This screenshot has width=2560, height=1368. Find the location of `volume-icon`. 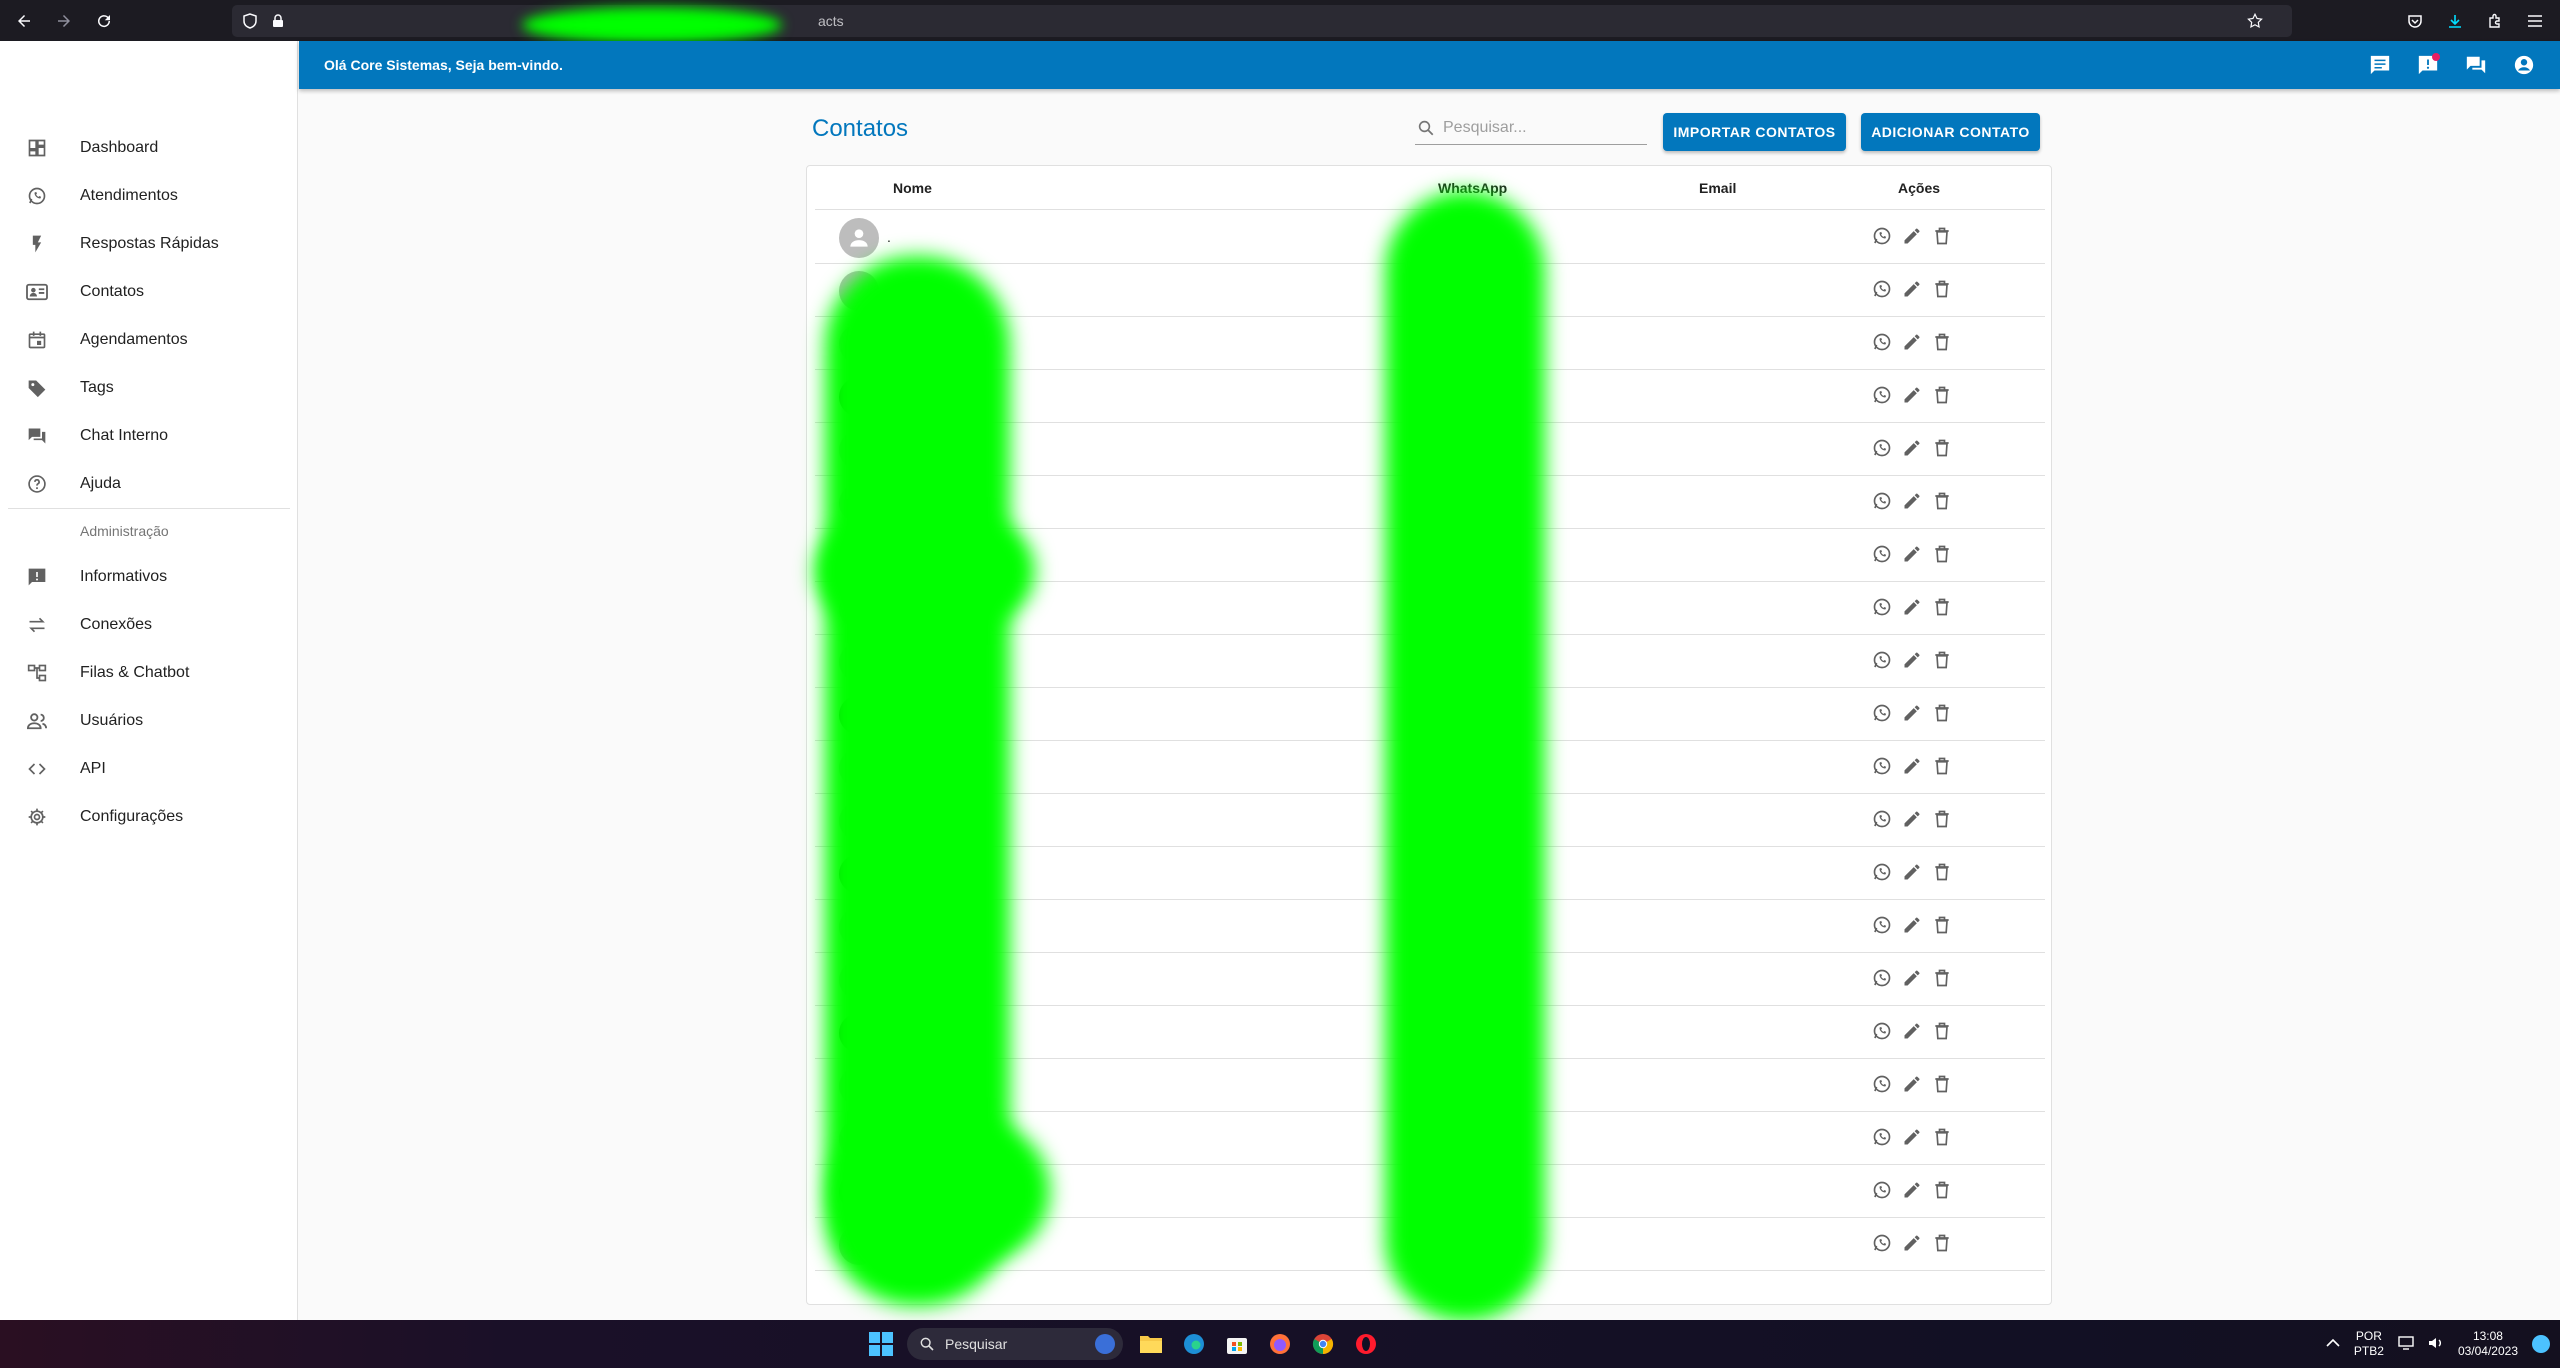

volume-icon is located at coordinates (2436, 1344).